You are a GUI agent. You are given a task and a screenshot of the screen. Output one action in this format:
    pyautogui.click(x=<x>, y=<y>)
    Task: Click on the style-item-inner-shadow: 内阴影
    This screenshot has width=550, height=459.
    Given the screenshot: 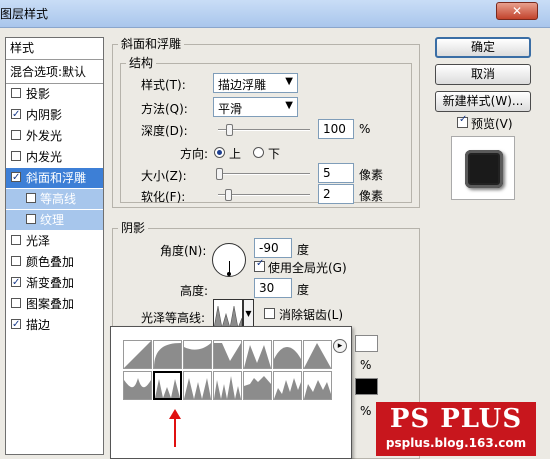 What is the action you would take?
    pyautogui.click(x=54, y=115)
    